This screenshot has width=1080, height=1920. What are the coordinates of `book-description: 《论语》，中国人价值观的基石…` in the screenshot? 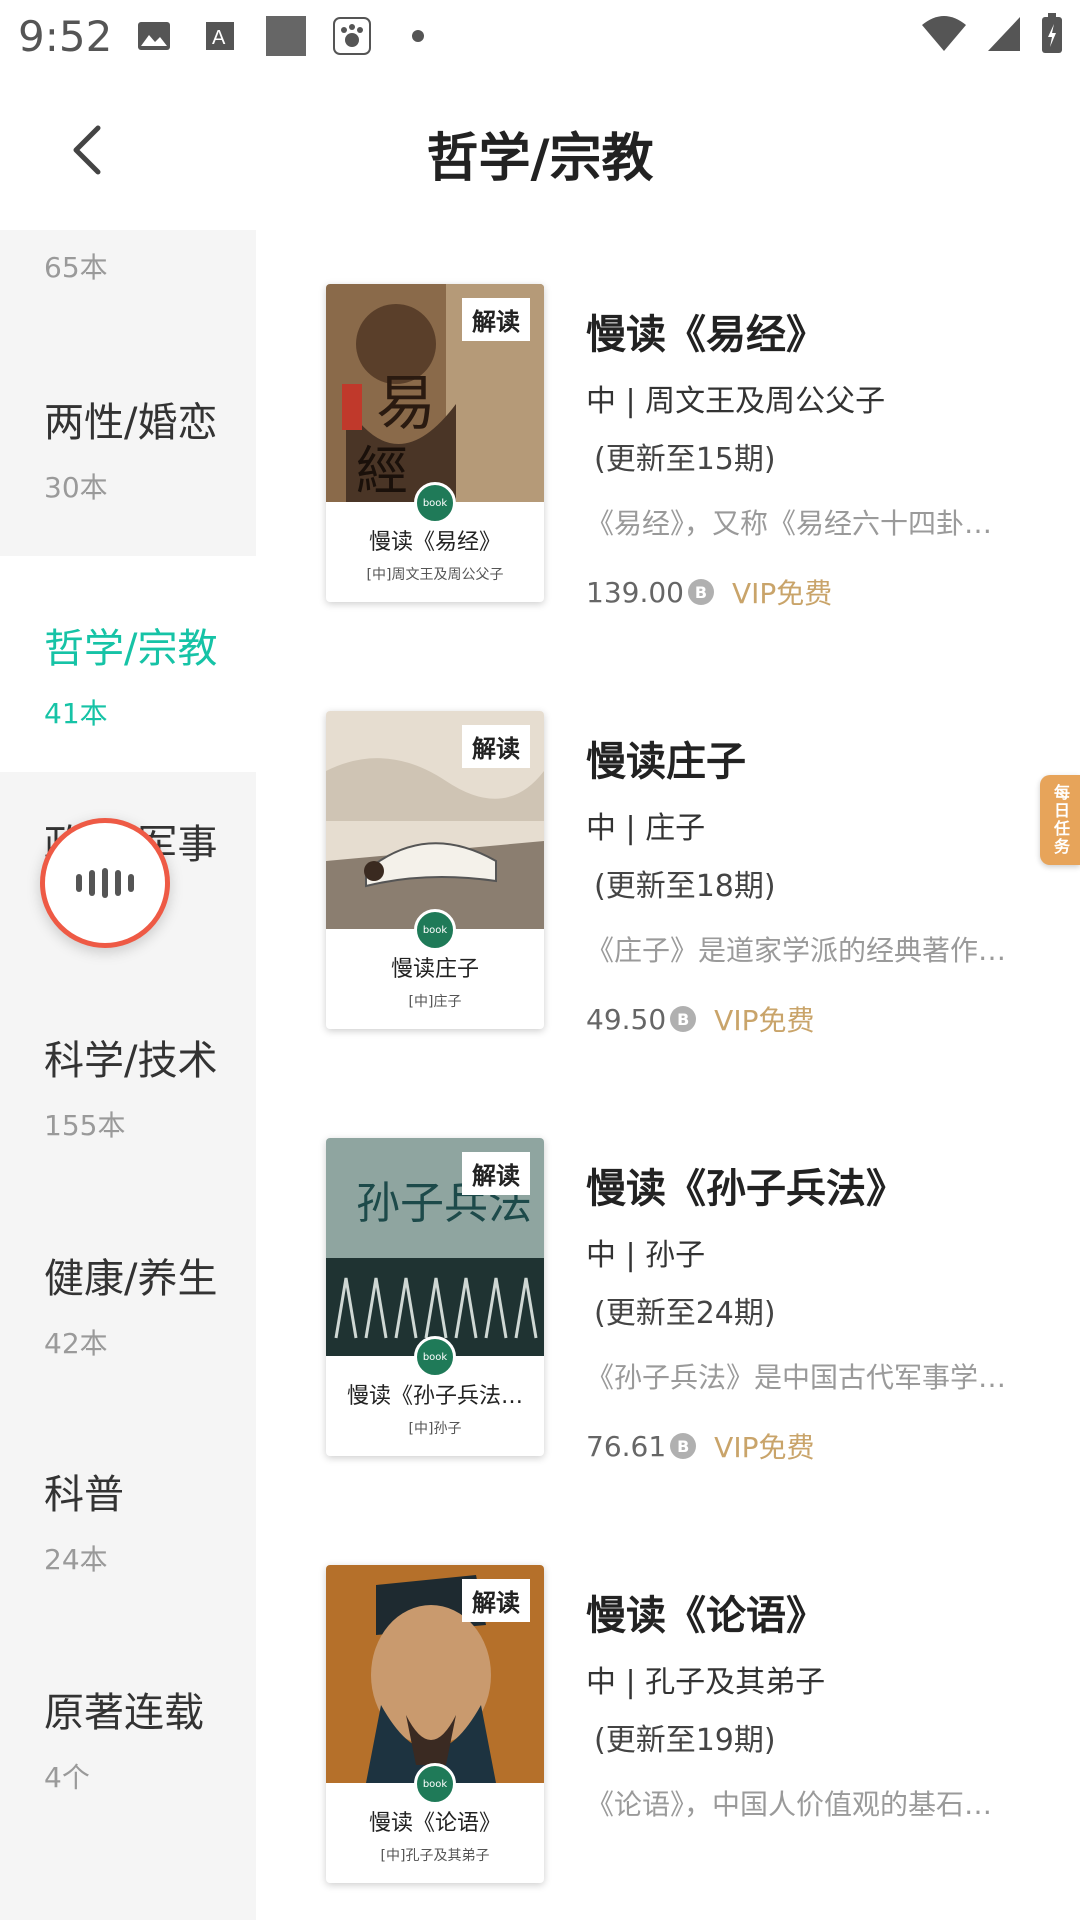 It's located at (789, 1804).